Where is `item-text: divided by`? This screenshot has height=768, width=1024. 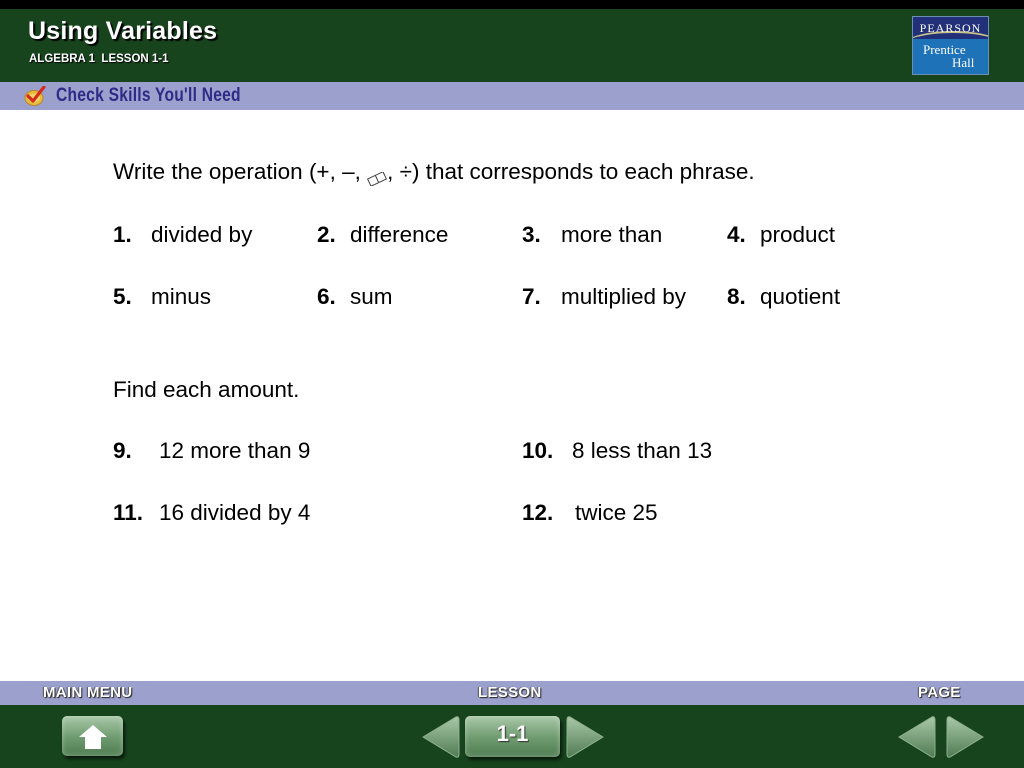 item-text: divided by is located at coordinates (202, 234).